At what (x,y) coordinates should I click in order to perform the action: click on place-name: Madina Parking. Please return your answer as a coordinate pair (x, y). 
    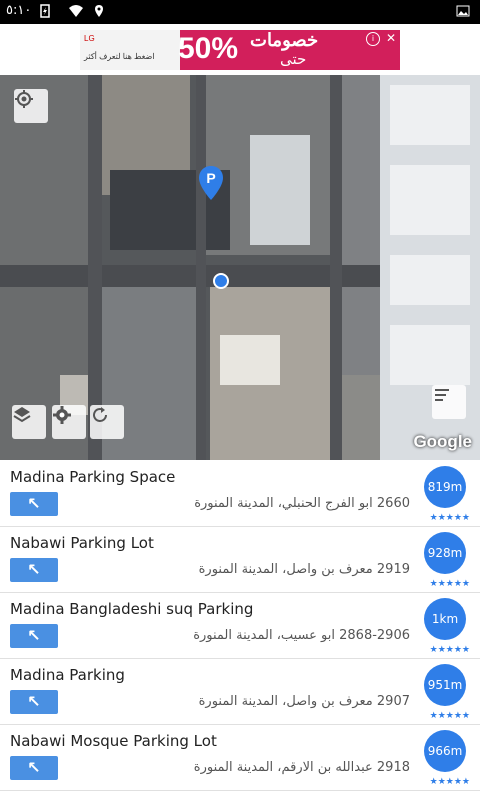
    Looking at the image, I should click on (67, 675).